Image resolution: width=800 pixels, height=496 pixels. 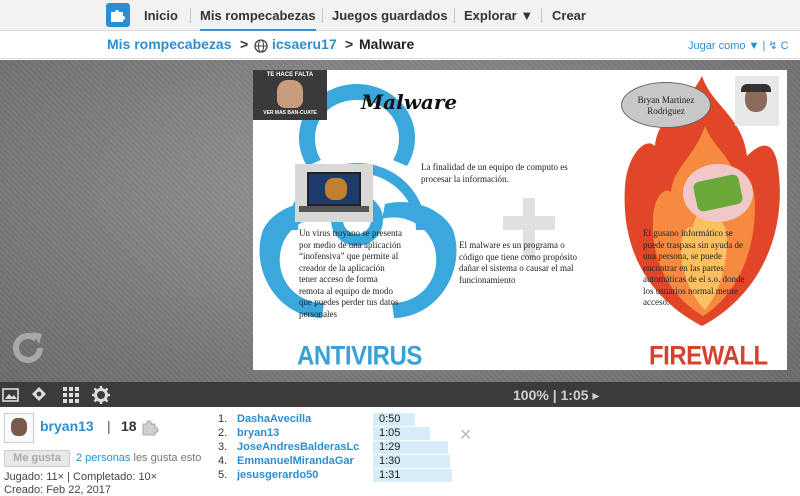 I want to click on plus-shape, so click(x=529, y=228).